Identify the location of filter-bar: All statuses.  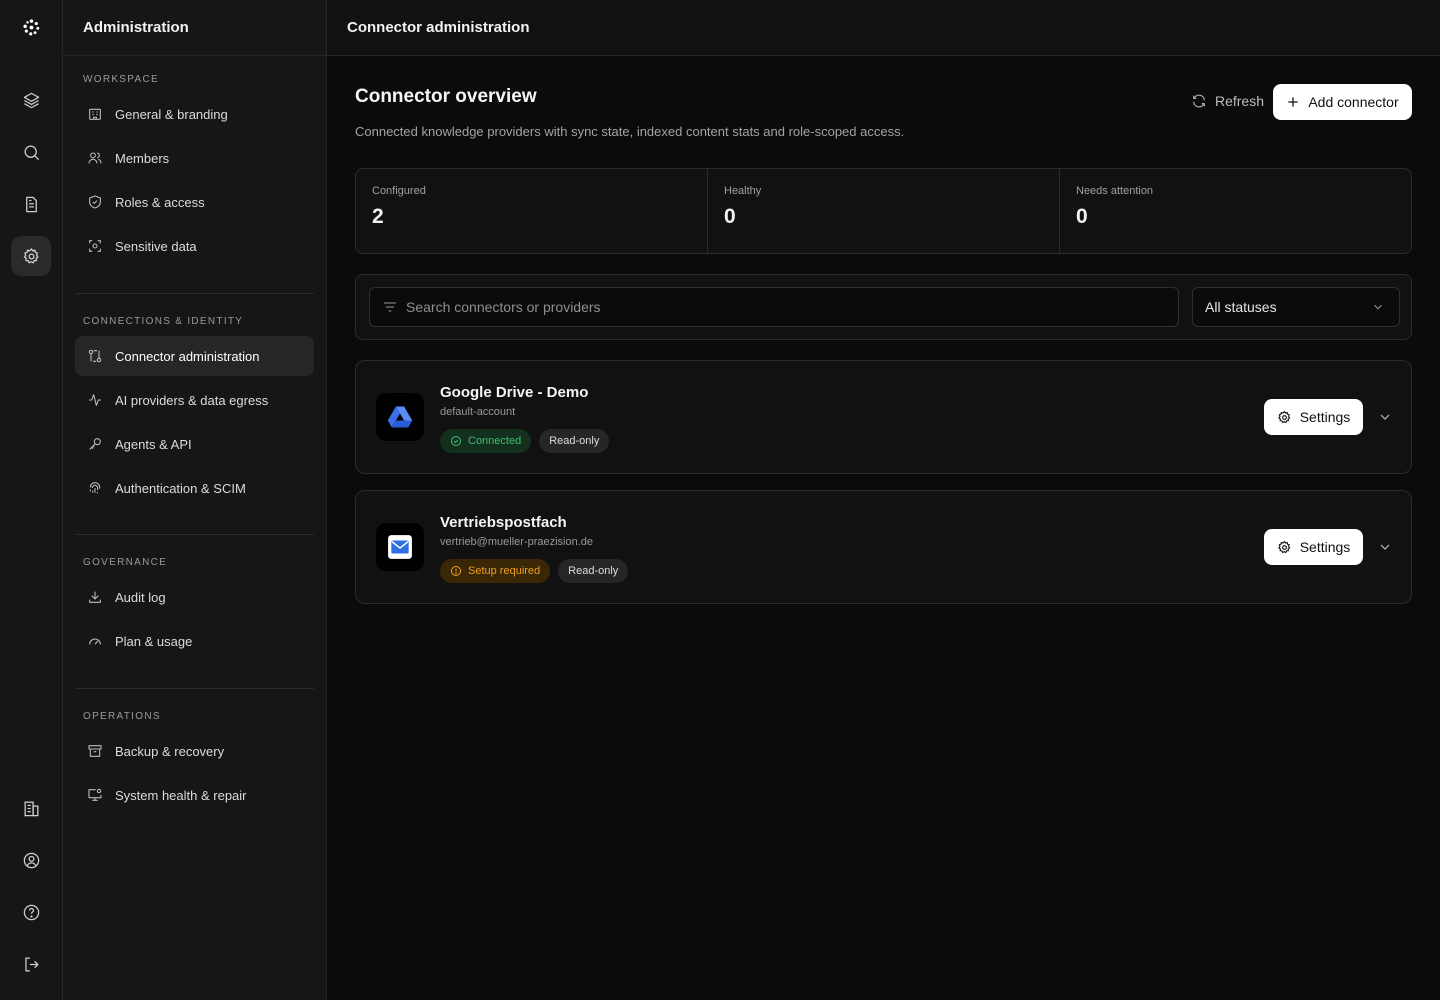
(883, 307).